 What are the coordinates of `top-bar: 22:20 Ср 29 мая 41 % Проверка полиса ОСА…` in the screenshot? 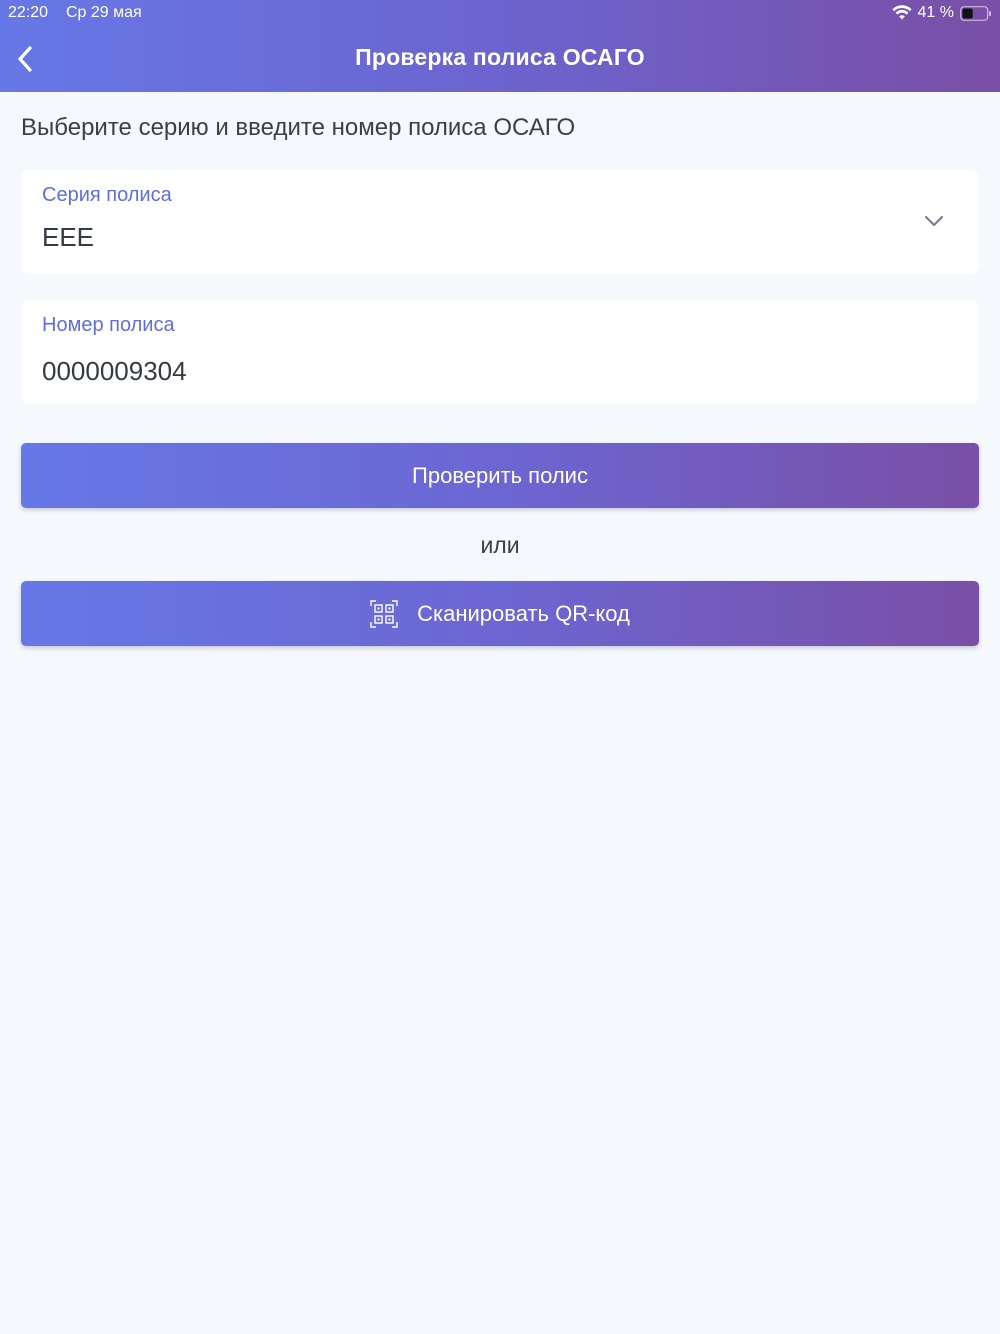 It's located at (500, 46).